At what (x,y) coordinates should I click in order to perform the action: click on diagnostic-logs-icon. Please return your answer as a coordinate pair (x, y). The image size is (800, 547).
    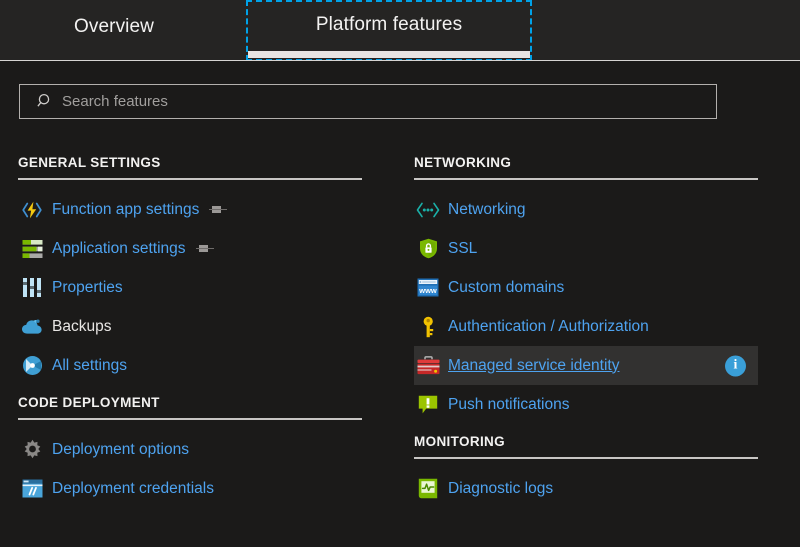
    Looking at the image, I should click on (428, 489).